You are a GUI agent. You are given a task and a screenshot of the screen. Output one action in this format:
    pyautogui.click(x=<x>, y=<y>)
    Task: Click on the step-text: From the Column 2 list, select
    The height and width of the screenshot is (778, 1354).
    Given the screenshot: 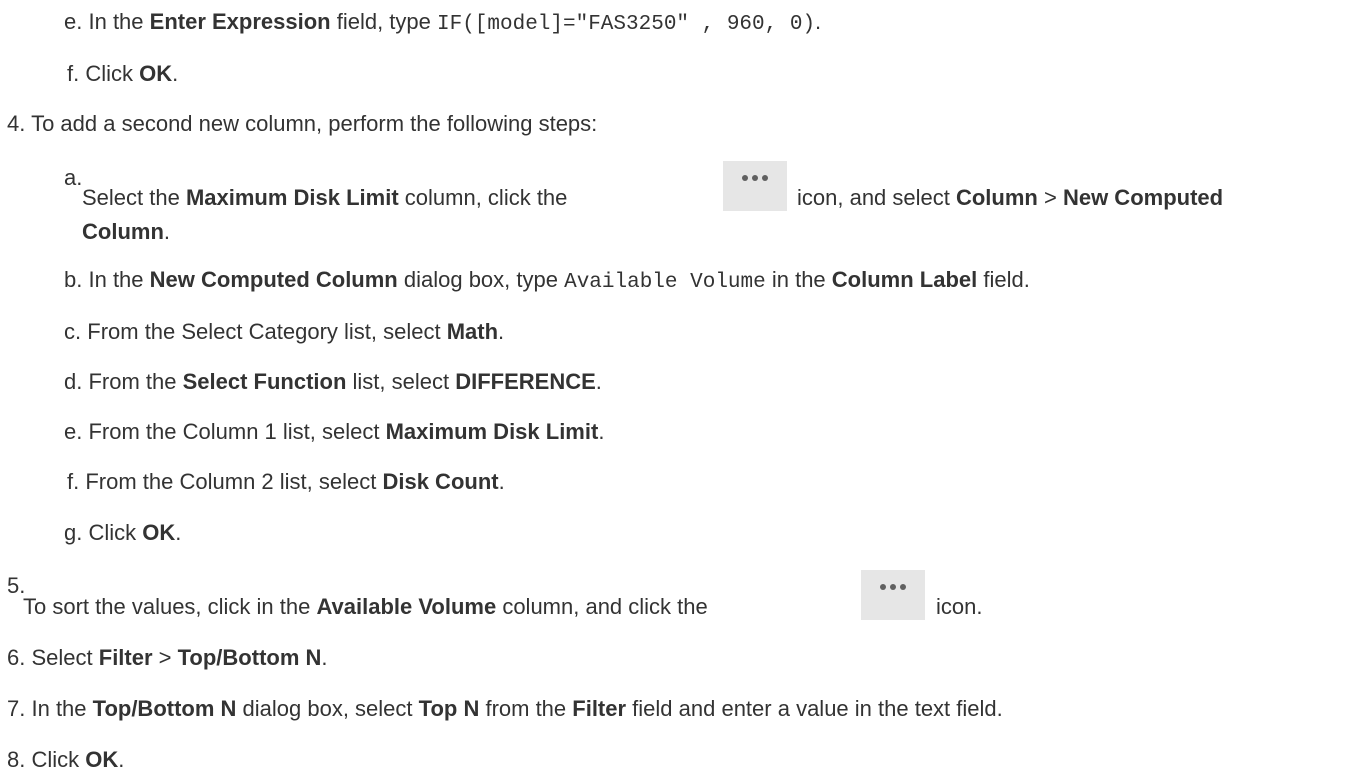 What is the action you would take?
    pyautogui.click(x=234, y=481)
    